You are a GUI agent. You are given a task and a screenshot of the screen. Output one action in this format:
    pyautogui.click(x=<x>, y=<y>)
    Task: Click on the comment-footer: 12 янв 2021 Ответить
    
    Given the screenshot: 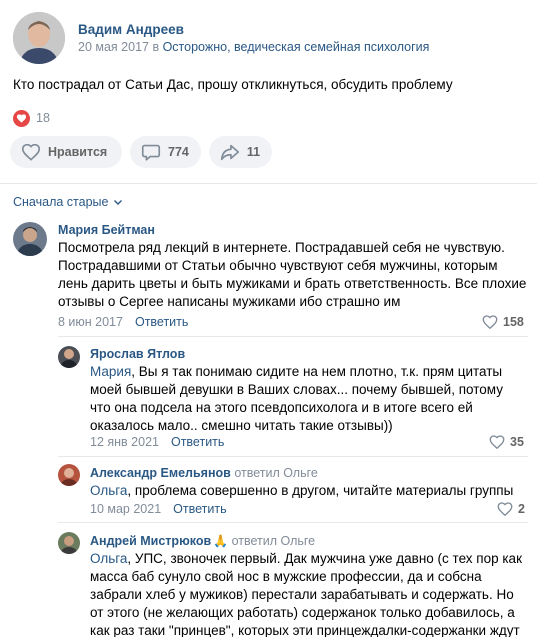 What is the action you would take?
    pyautogui.click(x=157, y=442)
    